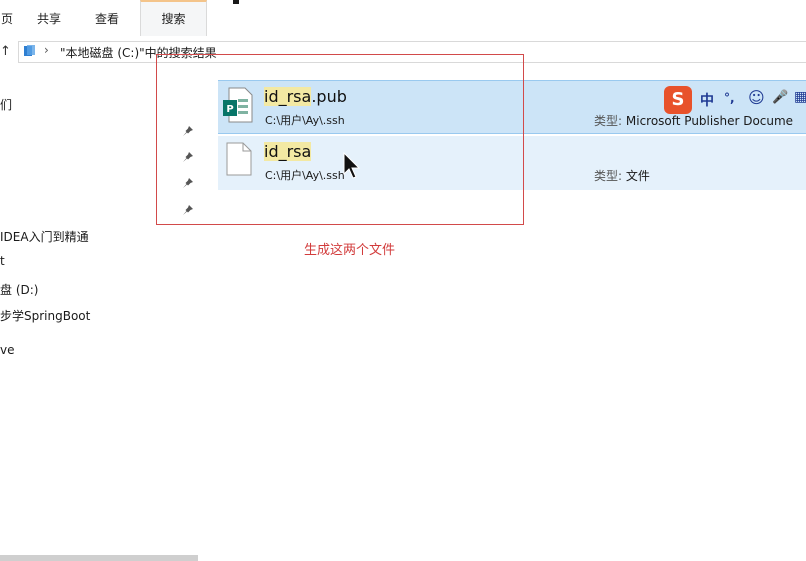 The width and height of the screenshot is (806, 561). I want to click on ime-toolbar: S 中 °, ☺ 🎤 ▦, so click(735, 100).